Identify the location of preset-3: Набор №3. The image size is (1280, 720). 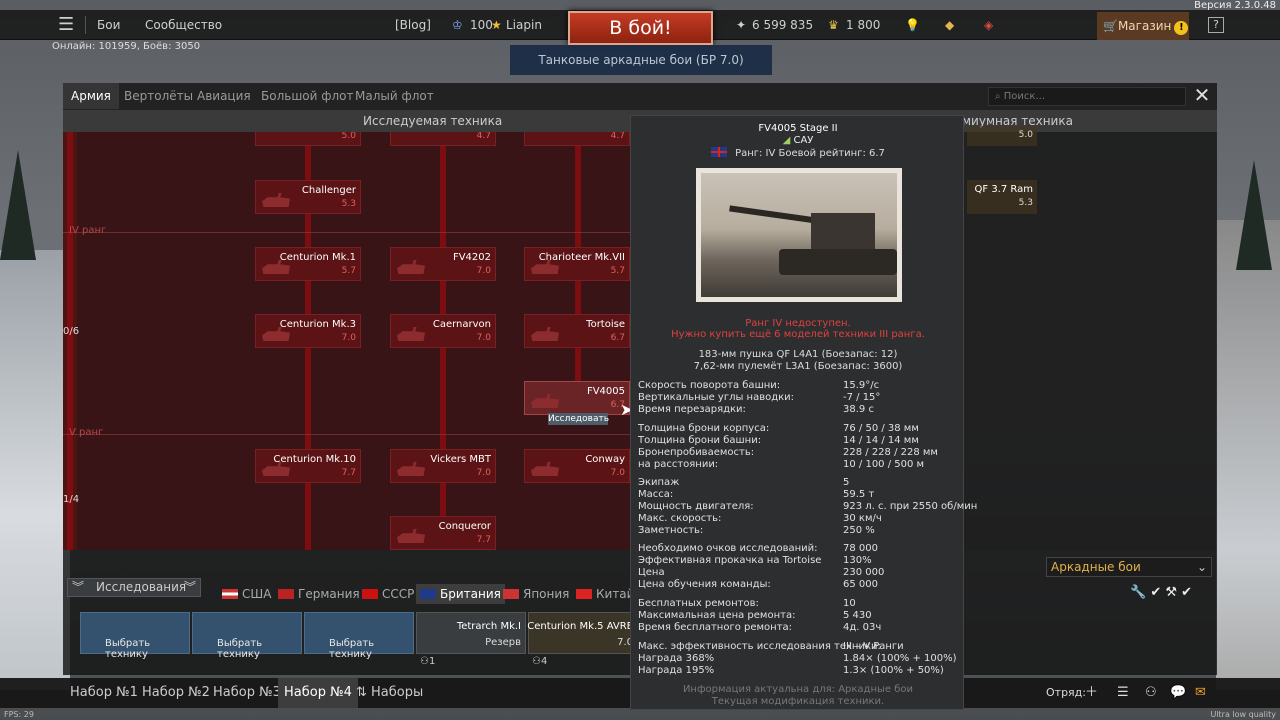
(247, 693).